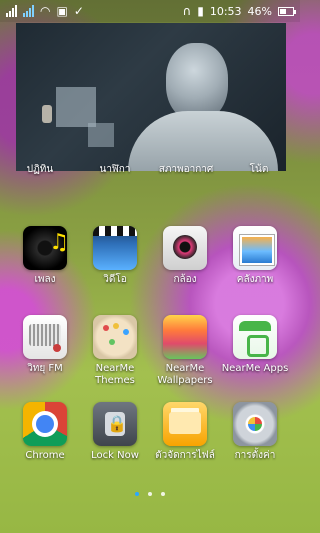 Image resolution: width=320 pixels, height=533 pixels. Describe the element at coordinates (115, 374) in the screenshot. I see `app-label: NearMe Themes` at that location.